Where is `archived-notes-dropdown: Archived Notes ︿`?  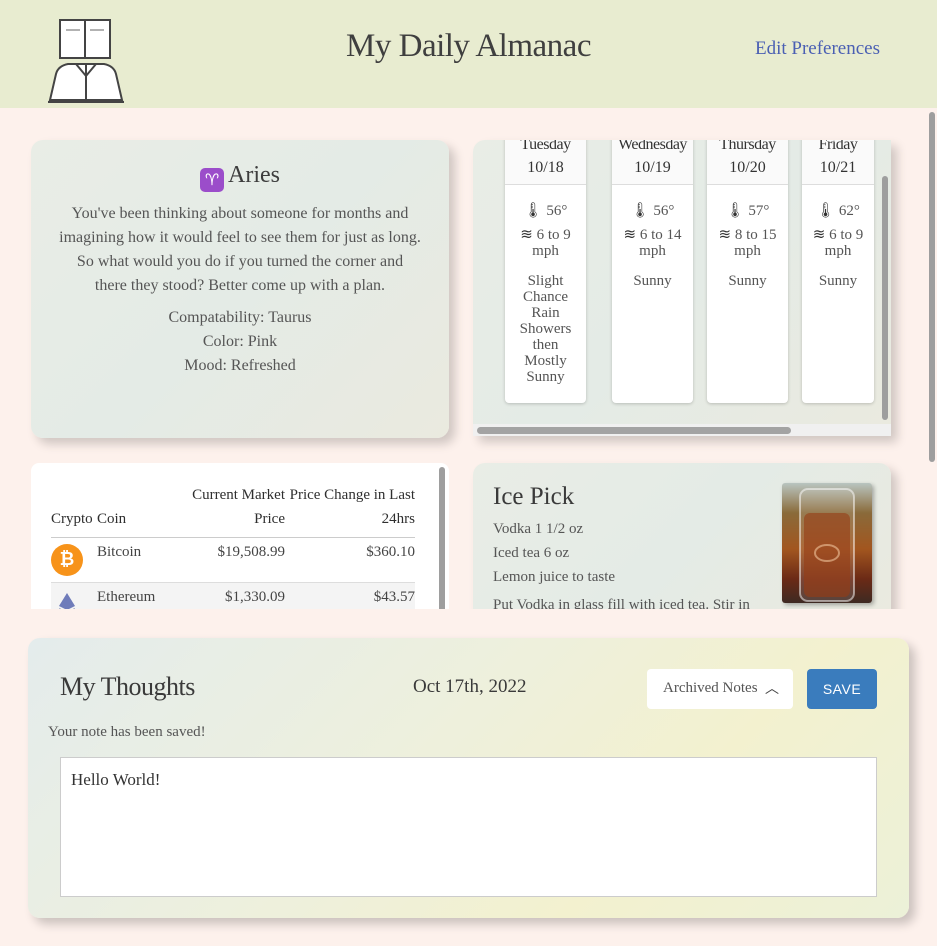
archived-notes-dropdown: Archived Notes ︿ is located at coordinates (720, 689).